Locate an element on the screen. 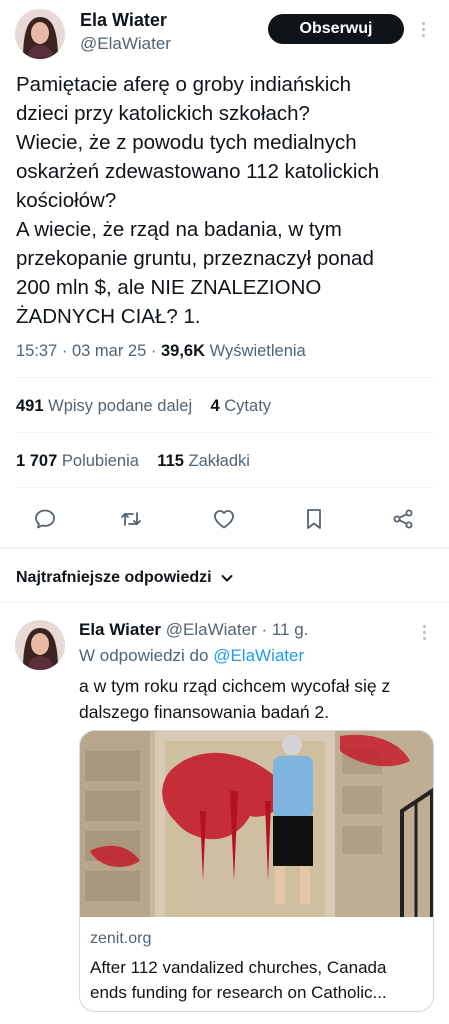 The image size is (449, 1024). reply-to-prefix: W odpowiedzi do is located at coordinates (144, 655).